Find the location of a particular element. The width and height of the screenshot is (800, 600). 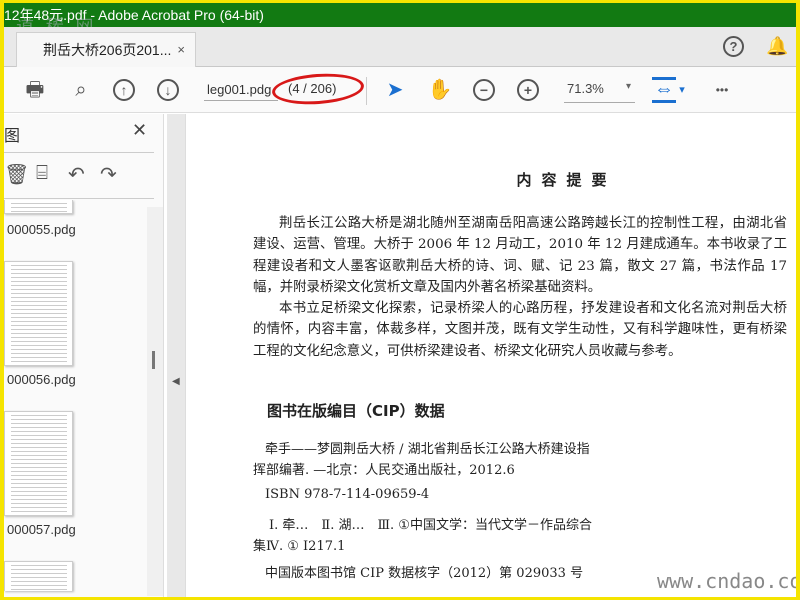

thumbnail-label: 000056.pdg is located at coordinates (41, 379).